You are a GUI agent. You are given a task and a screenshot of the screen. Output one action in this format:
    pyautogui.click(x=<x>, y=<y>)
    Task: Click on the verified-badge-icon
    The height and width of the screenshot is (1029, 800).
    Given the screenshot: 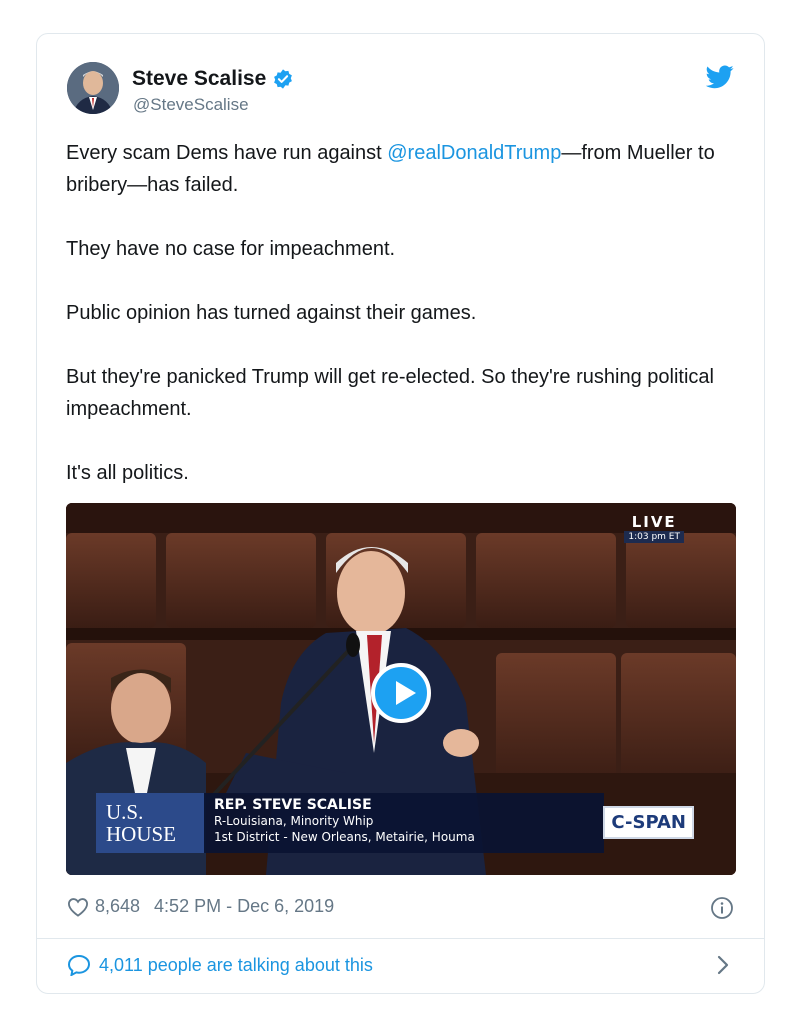 What is the action you would take?
    pyautogui.click(x=283, y=79)
    